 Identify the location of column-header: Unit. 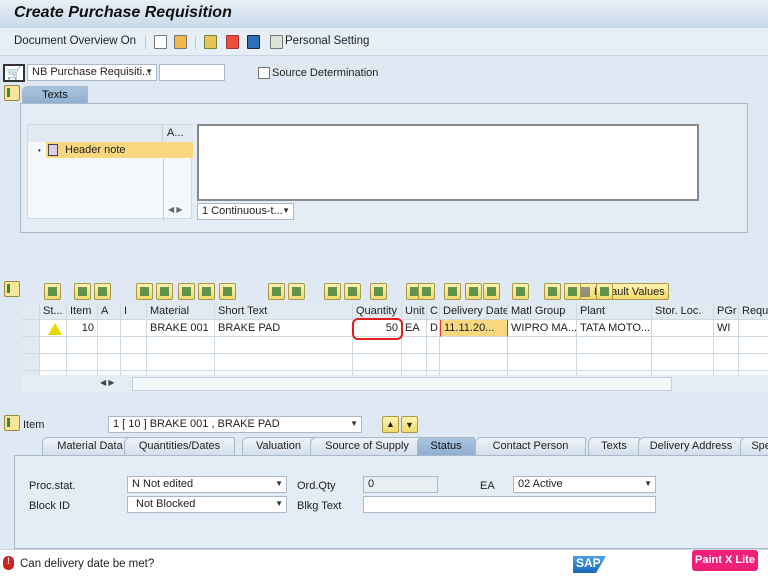
(414, 311).